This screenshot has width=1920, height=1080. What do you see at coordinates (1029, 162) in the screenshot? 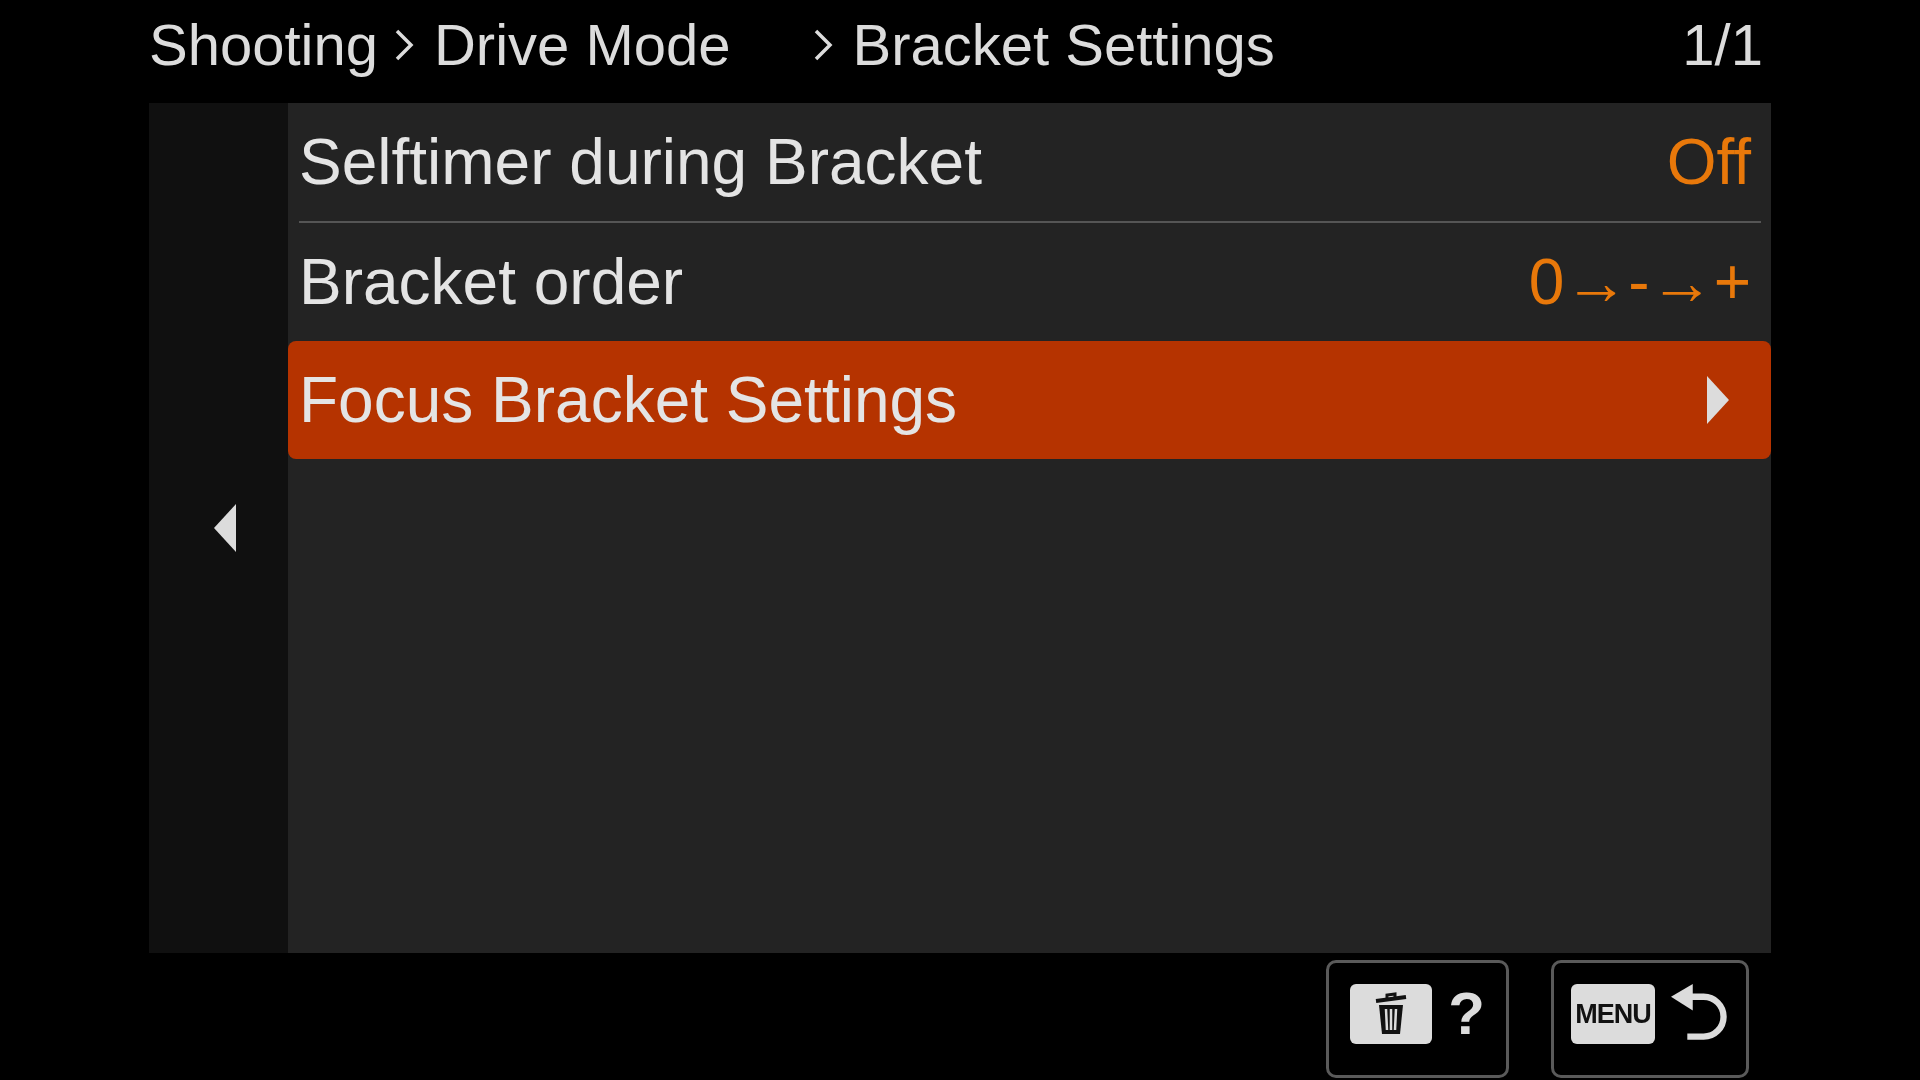
I see `menu-item: Selftimer during Bracket Off` at bounding box center [1029, 162].